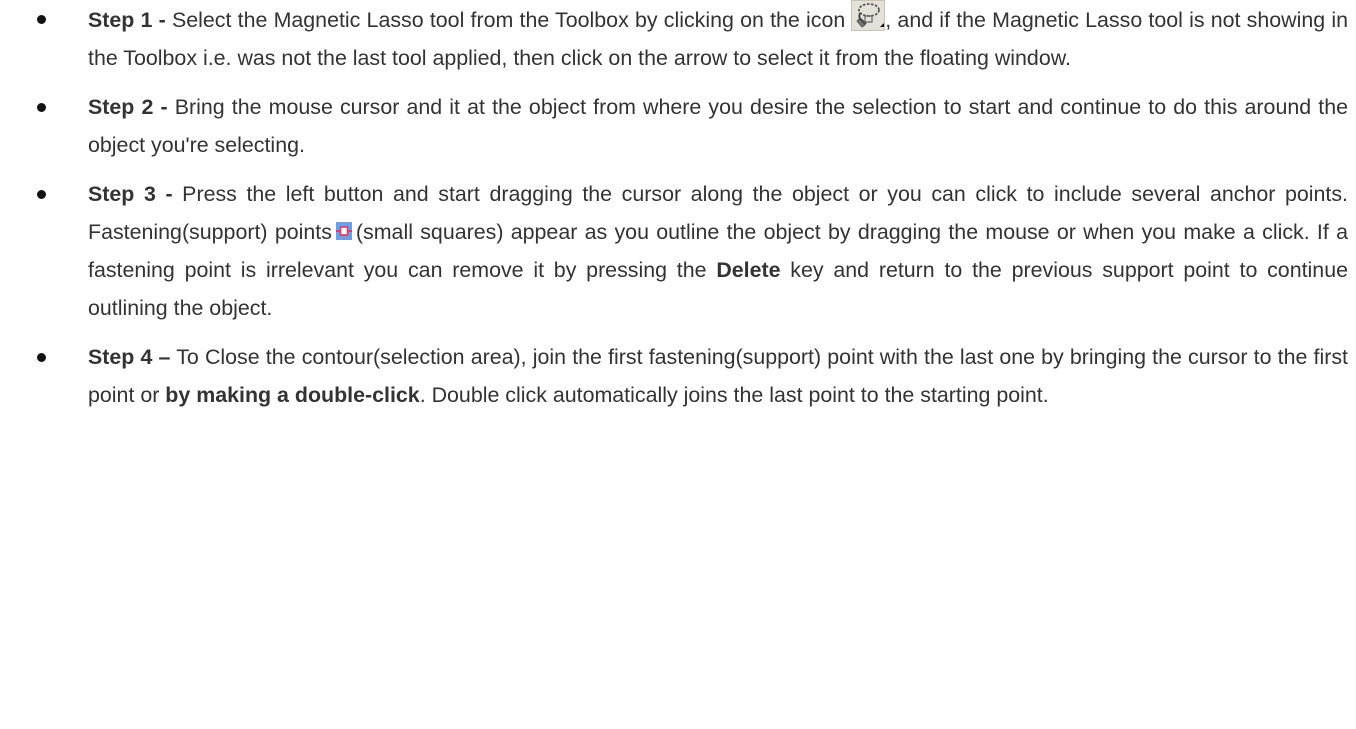 This screenshot has height=729, width=1356. What do you see at coordinates (127, 20) in the screenshot?
I see `step-1-label: Step 1 -` at bounding box center [127, 20].